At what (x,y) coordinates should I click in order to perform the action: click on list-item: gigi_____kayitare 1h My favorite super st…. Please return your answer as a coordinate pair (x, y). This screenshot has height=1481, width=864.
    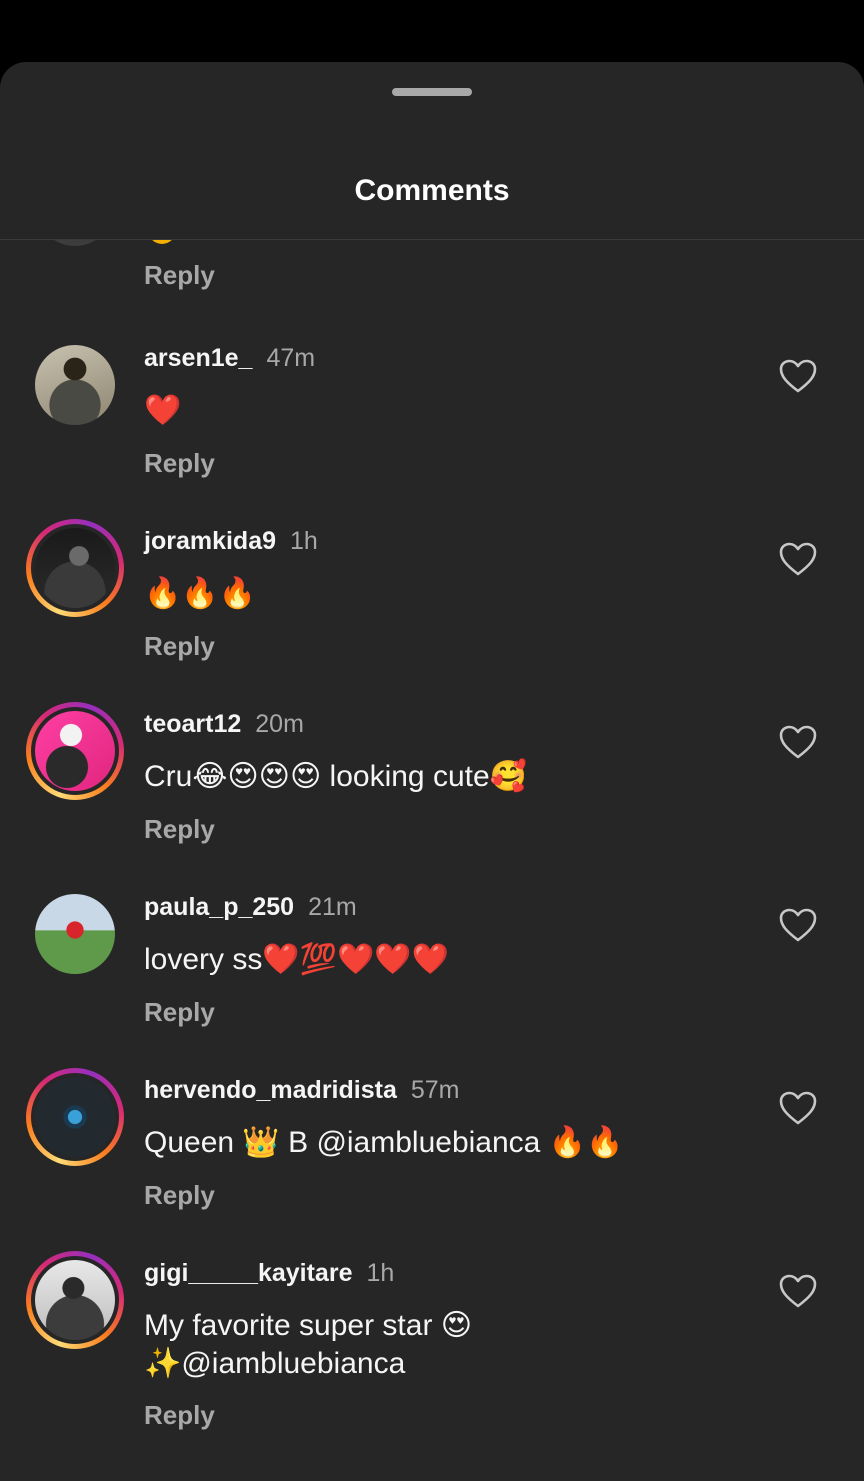
    Looking at the image, I should click on (432, 1361).